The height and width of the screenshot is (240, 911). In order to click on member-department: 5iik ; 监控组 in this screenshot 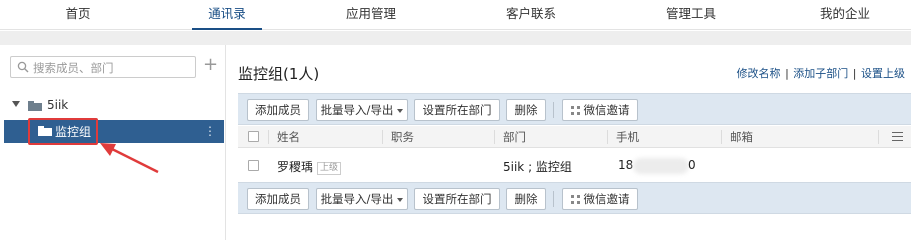, I will do `click(537, 167)`.